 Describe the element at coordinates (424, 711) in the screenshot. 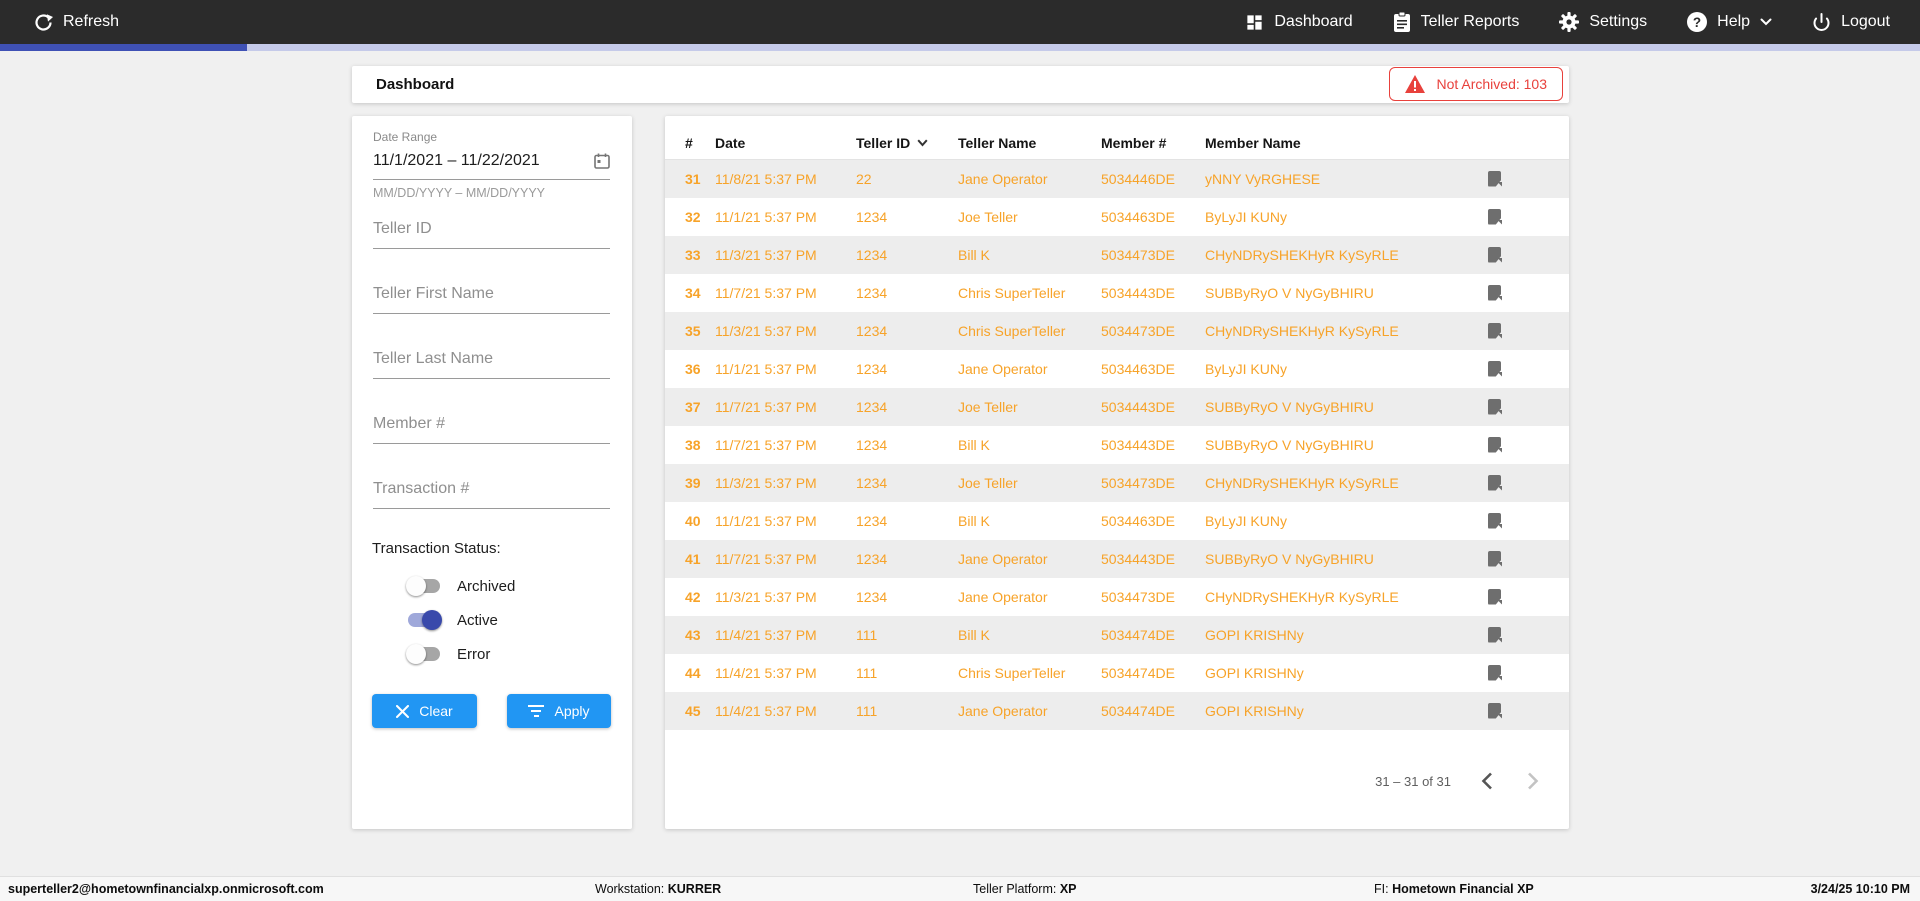

I see `clear-button: Clear` at that location.